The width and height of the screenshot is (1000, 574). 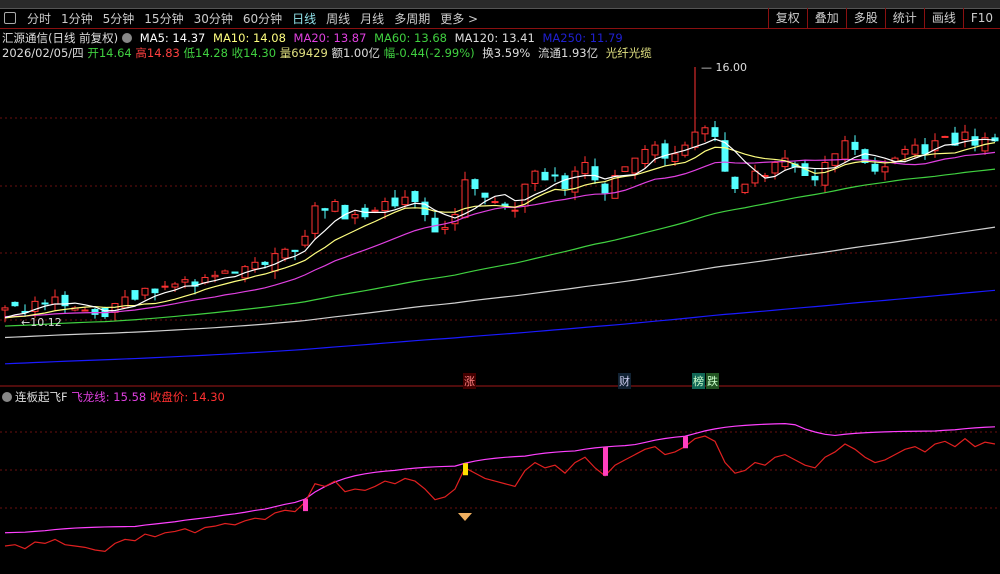 What do you see at coordinates (41, 397) in the screenshot?
I see `indicator-name: 连板起飞F` at bounding box center [41, 397].